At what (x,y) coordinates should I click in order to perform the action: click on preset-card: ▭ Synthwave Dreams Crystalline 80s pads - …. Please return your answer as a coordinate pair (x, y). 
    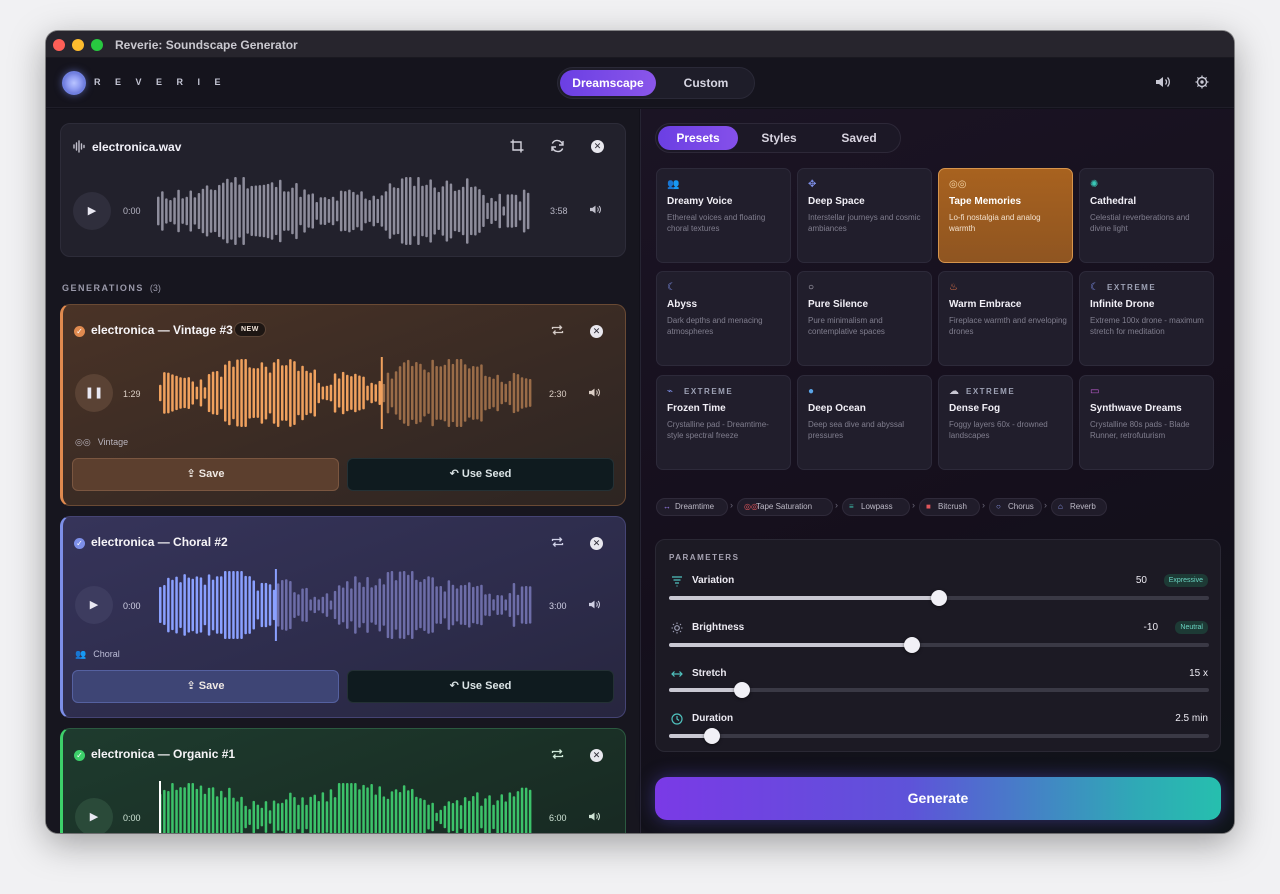
    Looking at the image, I should click on (1146, 422).